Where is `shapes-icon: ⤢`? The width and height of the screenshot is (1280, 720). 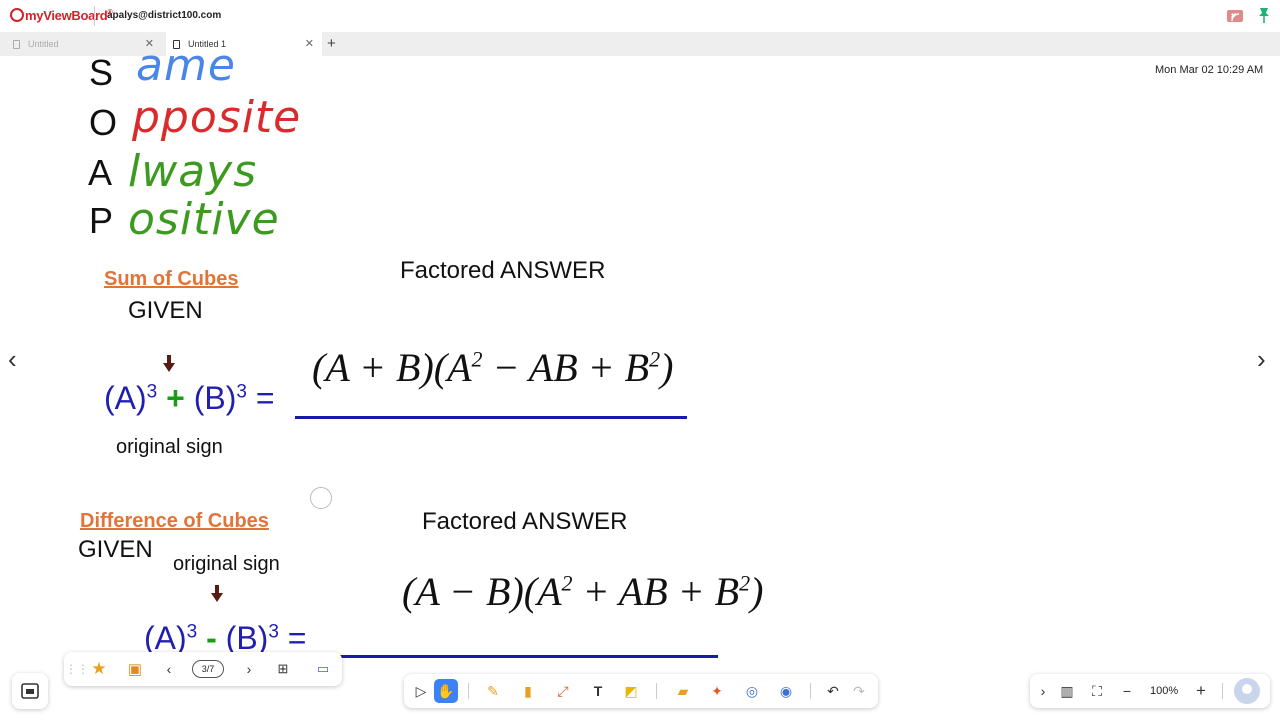
shapes-icon: ⤢ is located at coordinates (563, 691).